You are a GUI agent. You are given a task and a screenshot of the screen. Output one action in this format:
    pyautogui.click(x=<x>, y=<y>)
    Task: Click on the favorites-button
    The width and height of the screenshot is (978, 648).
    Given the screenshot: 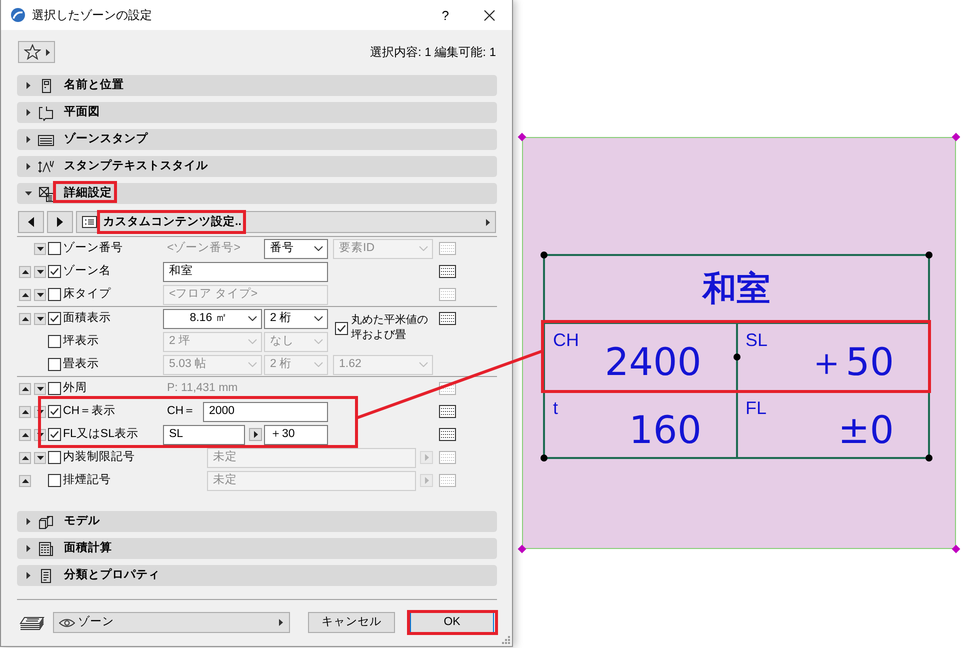 What is the action you would take?
    pyautogui.click(x=36, y=52)
    